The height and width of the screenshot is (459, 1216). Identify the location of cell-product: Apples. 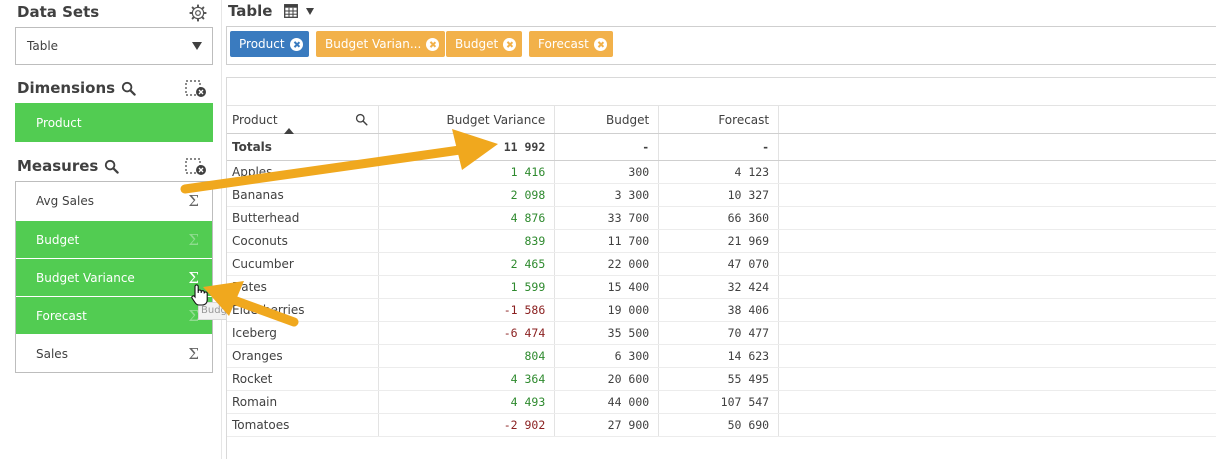
(303, 172).